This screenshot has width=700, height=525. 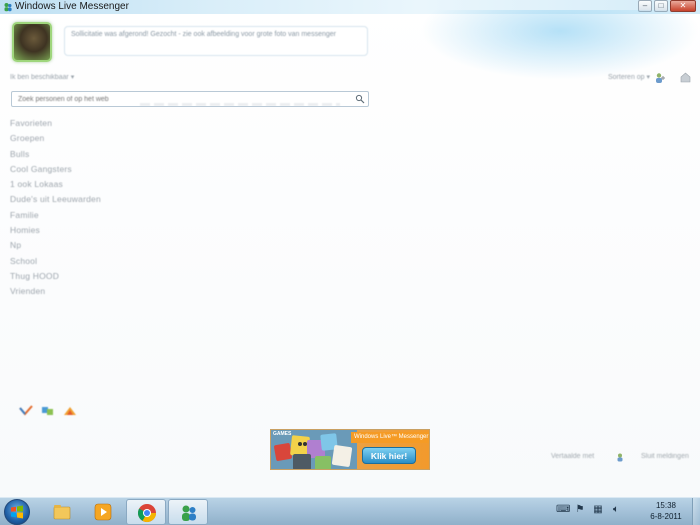 I want to click on window-title: Windows Live Messenger, so click(x=72, y=6).